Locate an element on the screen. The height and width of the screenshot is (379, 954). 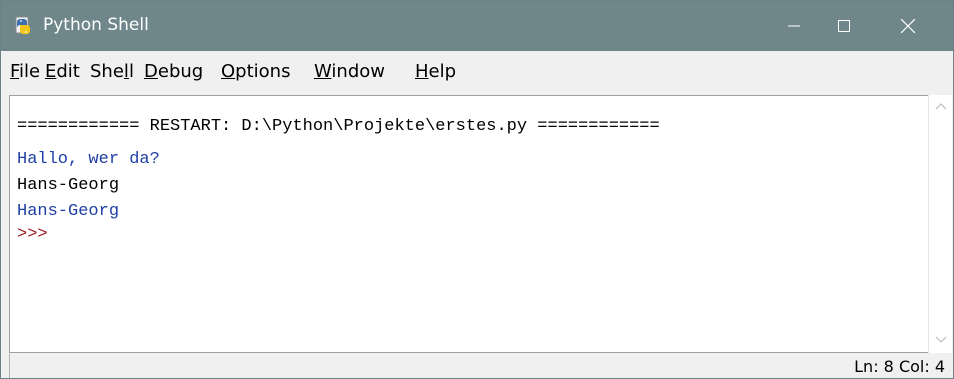
menu-file: File is located at coordinates (25, 72).